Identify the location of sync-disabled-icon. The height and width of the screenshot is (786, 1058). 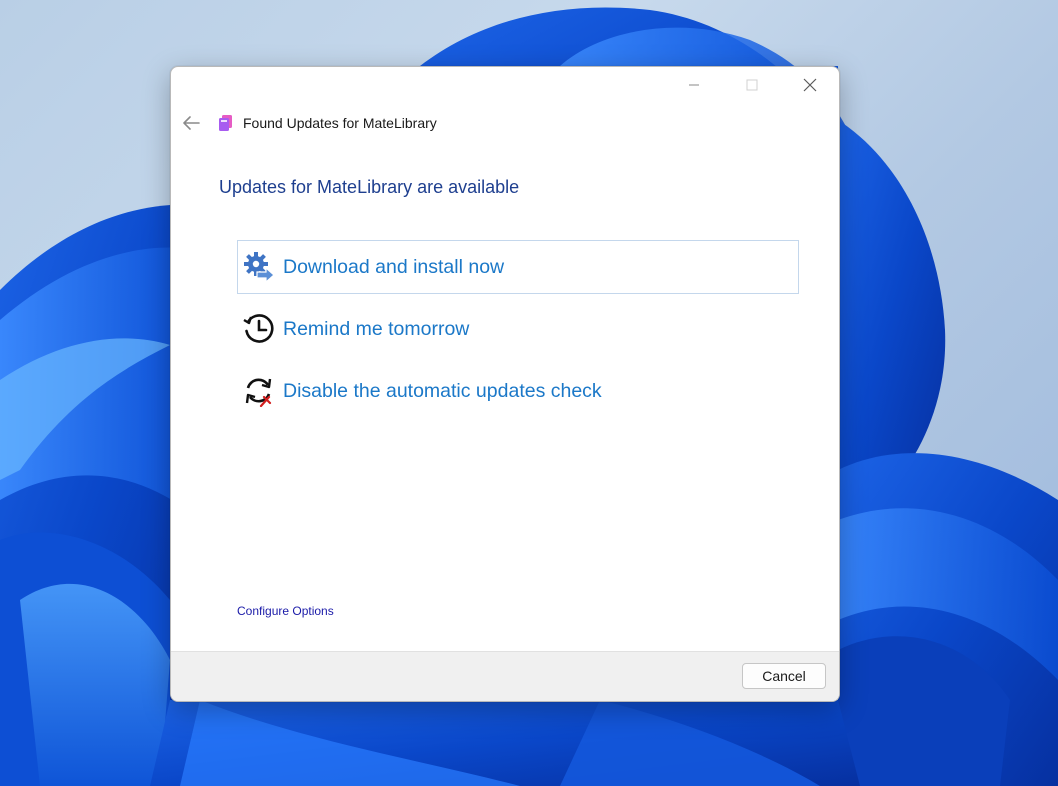
(259, 391).